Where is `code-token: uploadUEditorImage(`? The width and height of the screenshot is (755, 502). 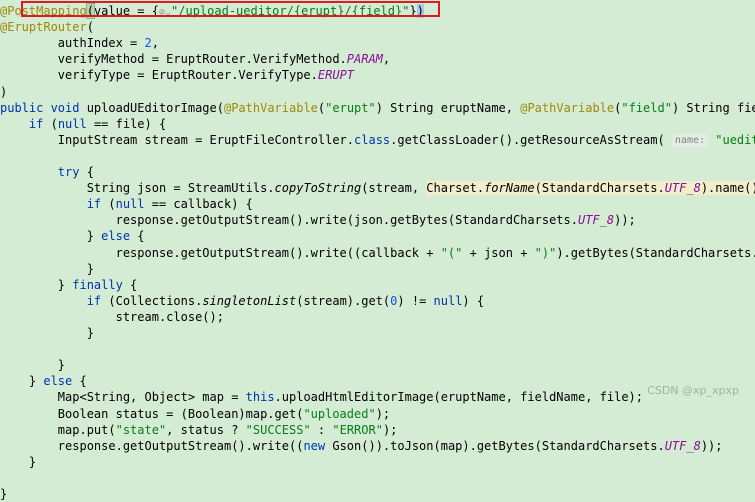
code-token: uploadUEditorImage( is located at coordinates (155, 107).